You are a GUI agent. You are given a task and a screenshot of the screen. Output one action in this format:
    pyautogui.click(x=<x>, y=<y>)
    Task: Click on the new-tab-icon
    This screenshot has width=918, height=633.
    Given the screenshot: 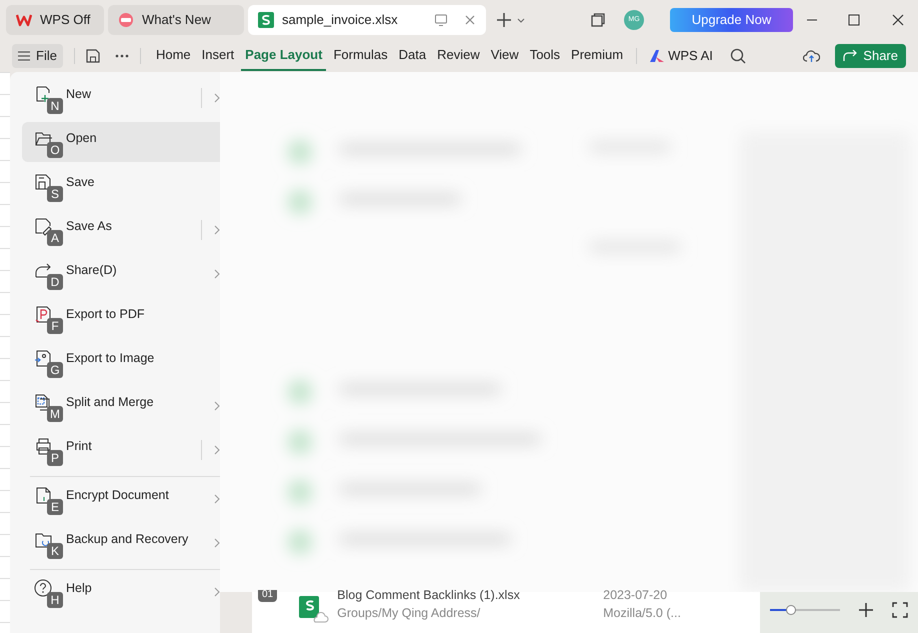 What is the action you would take?
    pyautogui.click(x=504, y=20)
    